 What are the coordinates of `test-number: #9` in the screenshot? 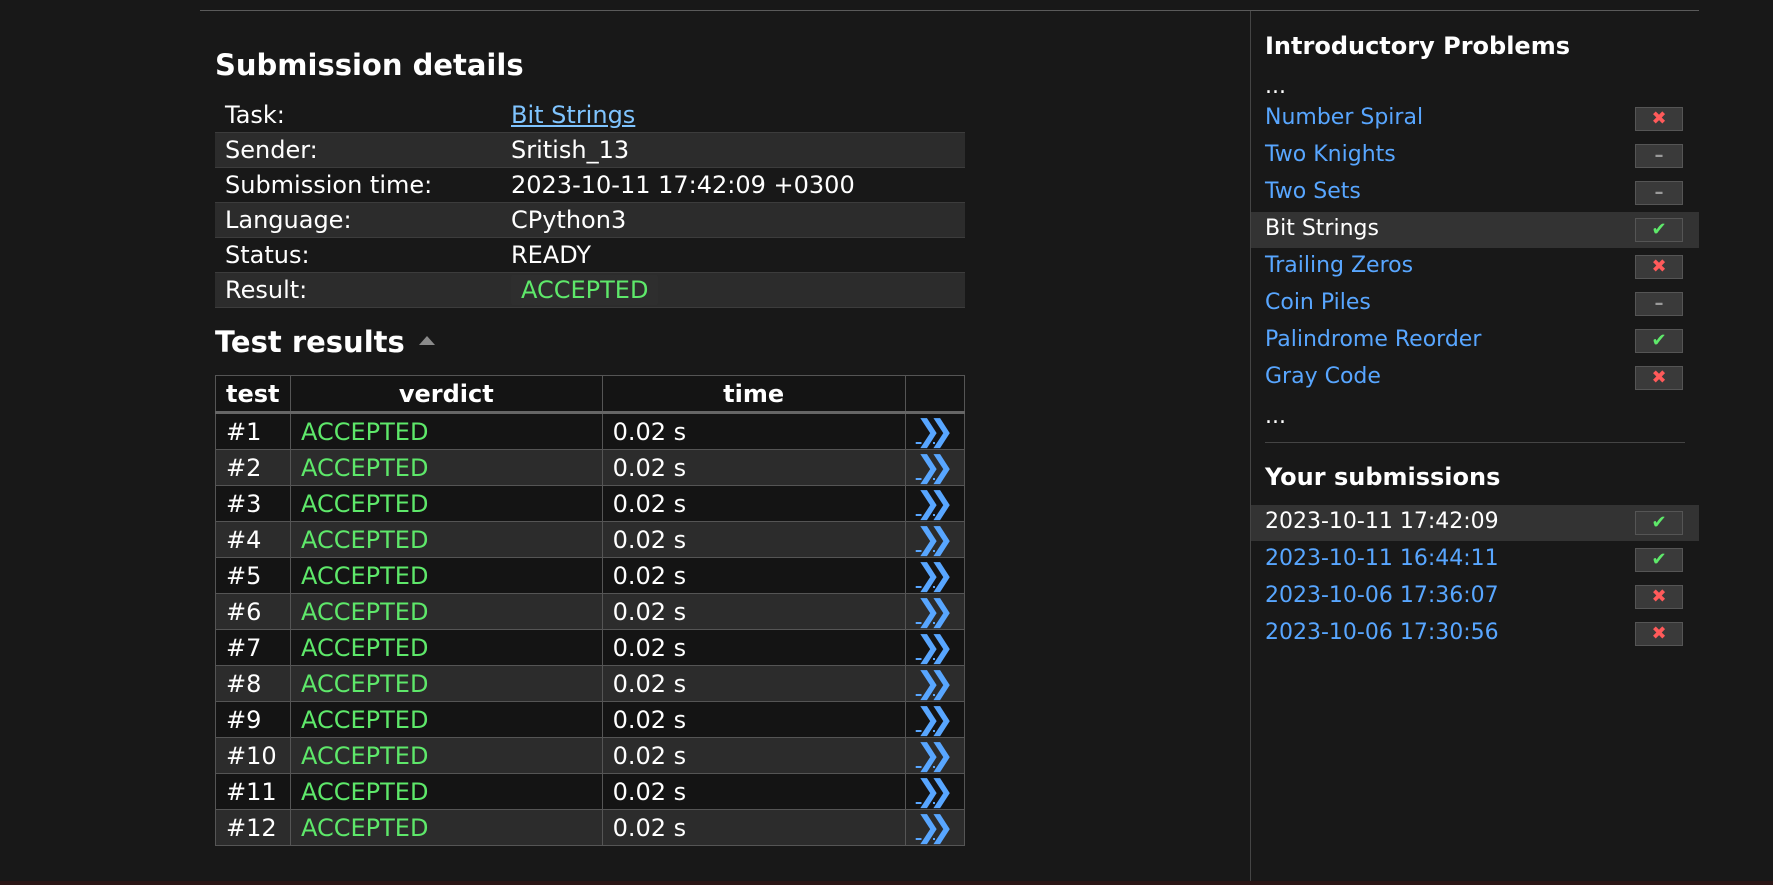 It's located at (253, 719).